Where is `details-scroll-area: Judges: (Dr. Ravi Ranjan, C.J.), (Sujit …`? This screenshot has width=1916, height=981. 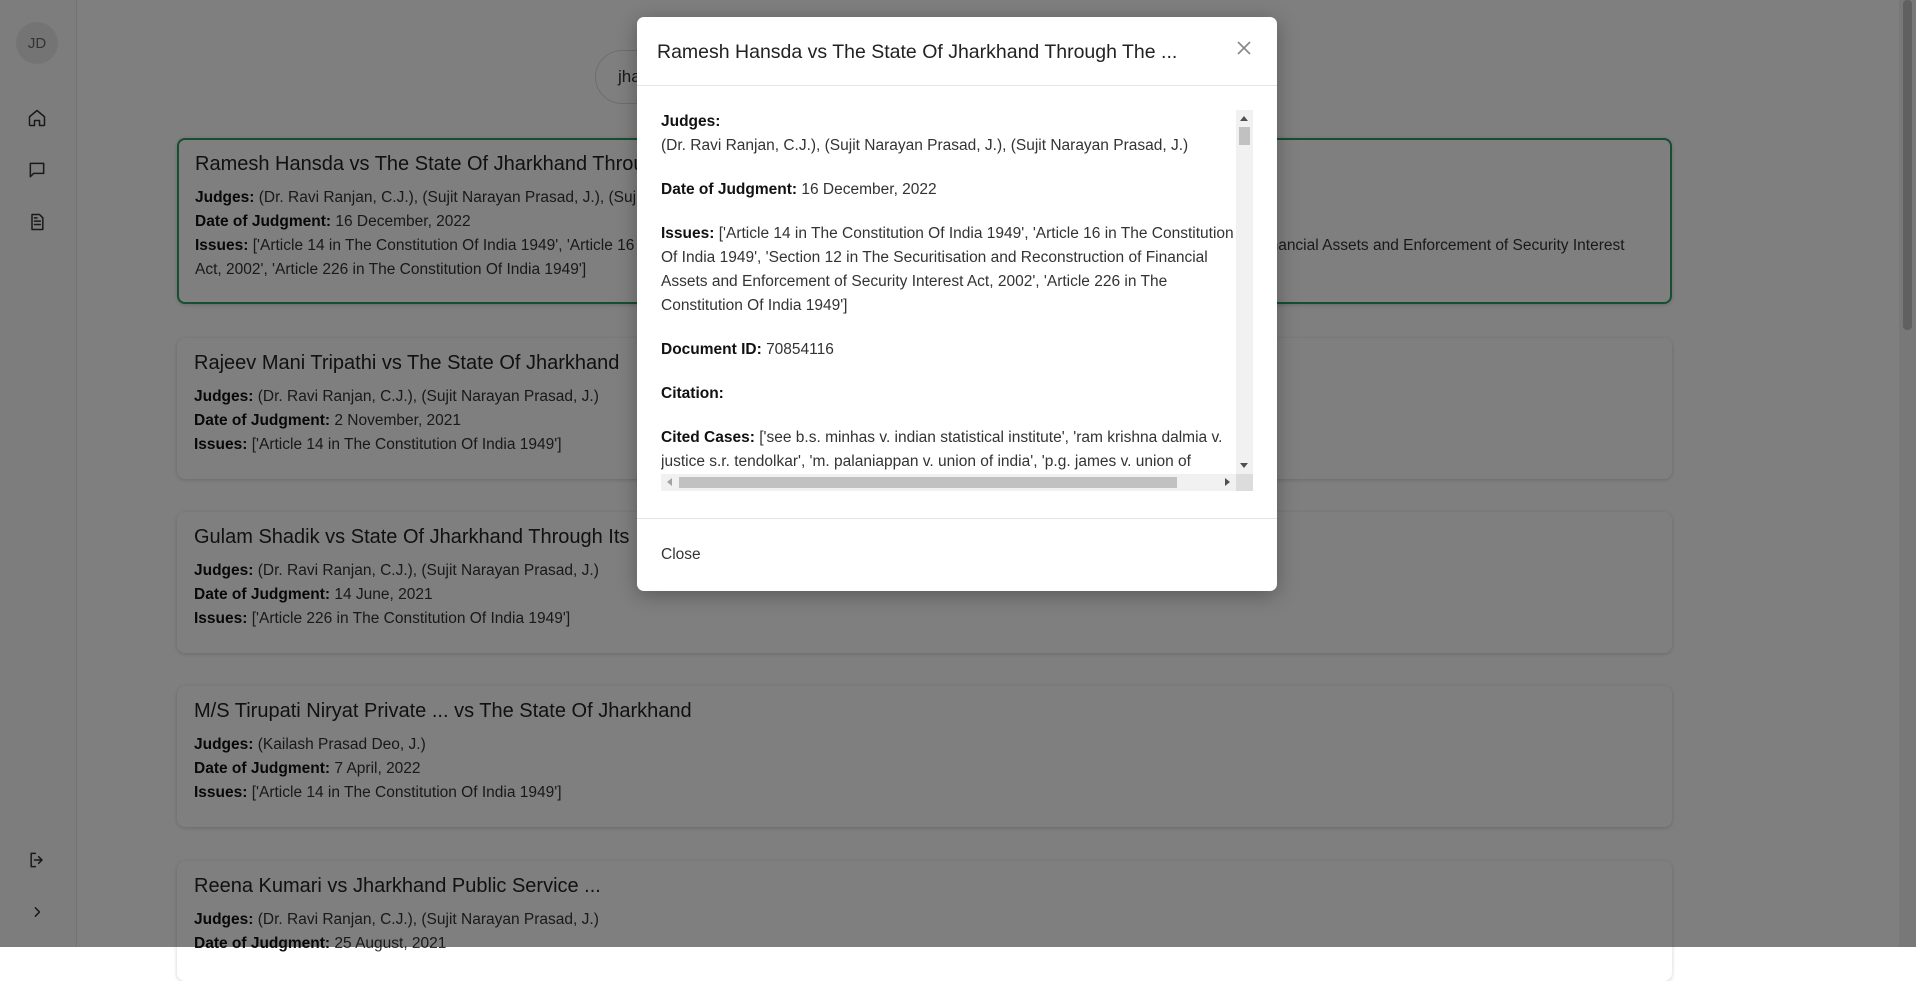 details-scroll-area: Judges: (Dr. Ravi Ranjan, C.J.), (Sujit … is located at coordinates (948, 292).